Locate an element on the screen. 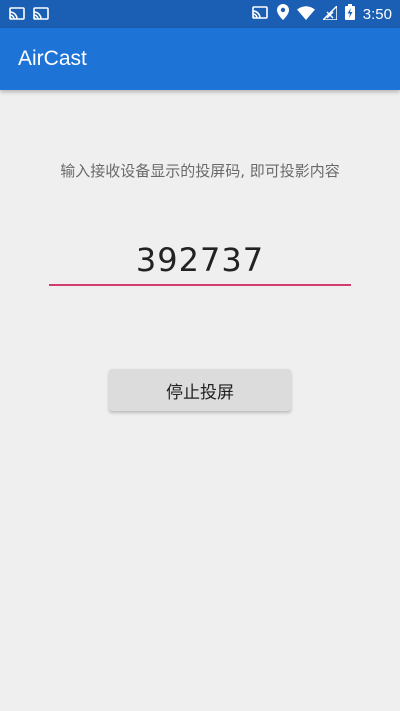 This screenshot has width=400, height=711. cast-code-field: 392737 is located at coordinates (200, 261).